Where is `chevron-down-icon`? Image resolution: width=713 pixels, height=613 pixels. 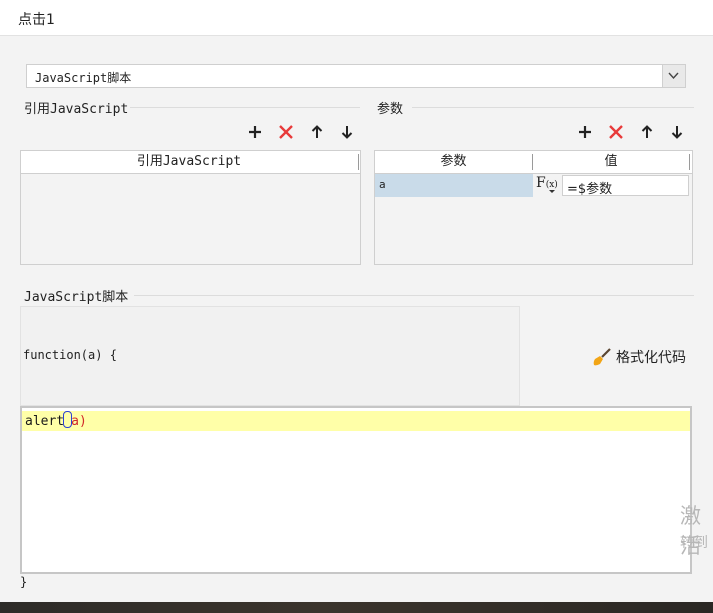
chevron-down-icon is located at coordinates (673, 76).